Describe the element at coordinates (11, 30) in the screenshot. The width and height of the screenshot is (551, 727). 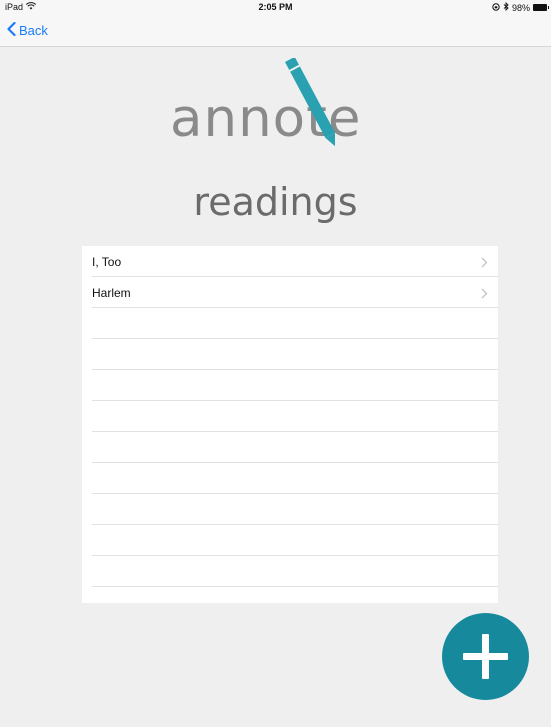
I see `chevron-left-icon` at that location.